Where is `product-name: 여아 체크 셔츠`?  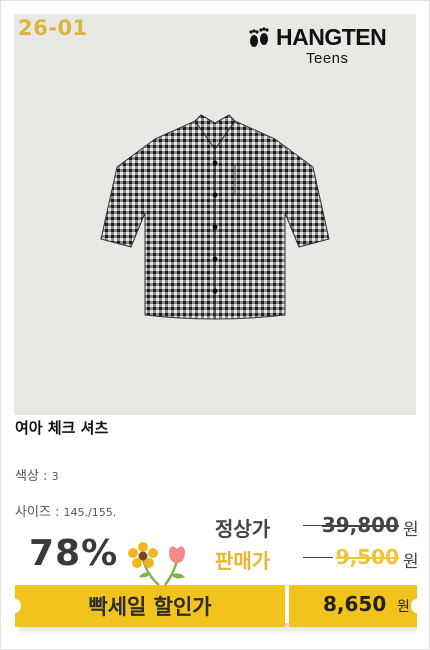
product-name: 여아 체크 셔츠 is located at coordinates (61, 427).